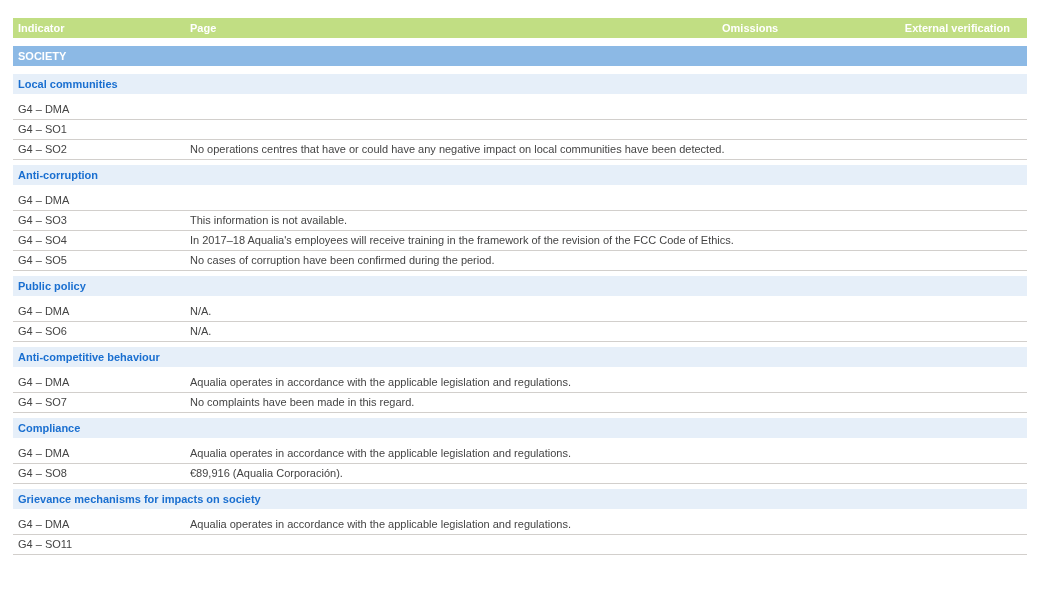  Describe the element at coordinates (42, 473) in the screenshot. I see `indicator-cell: G4 – SO8` at that location.